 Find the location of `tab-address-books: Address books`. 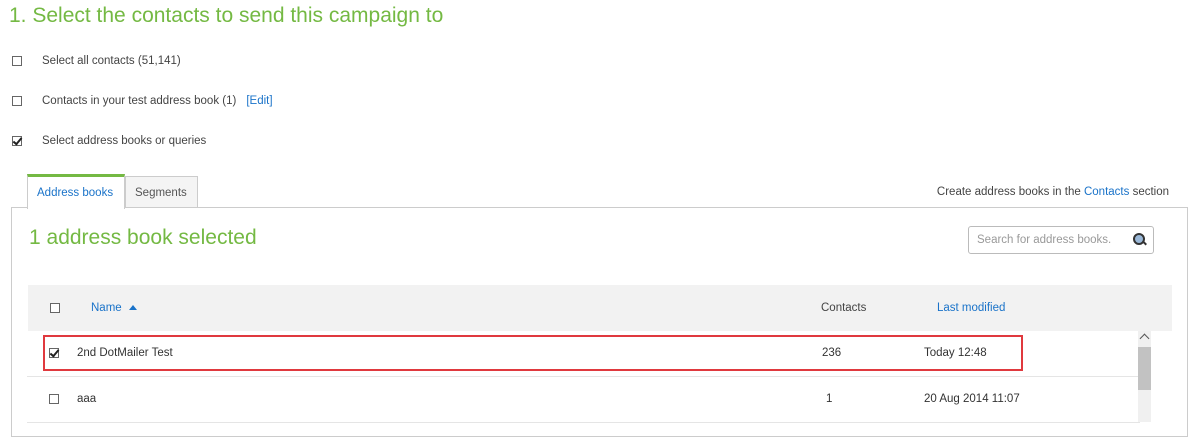

tab-address-books: Address books is located at coordinates (76, 191).